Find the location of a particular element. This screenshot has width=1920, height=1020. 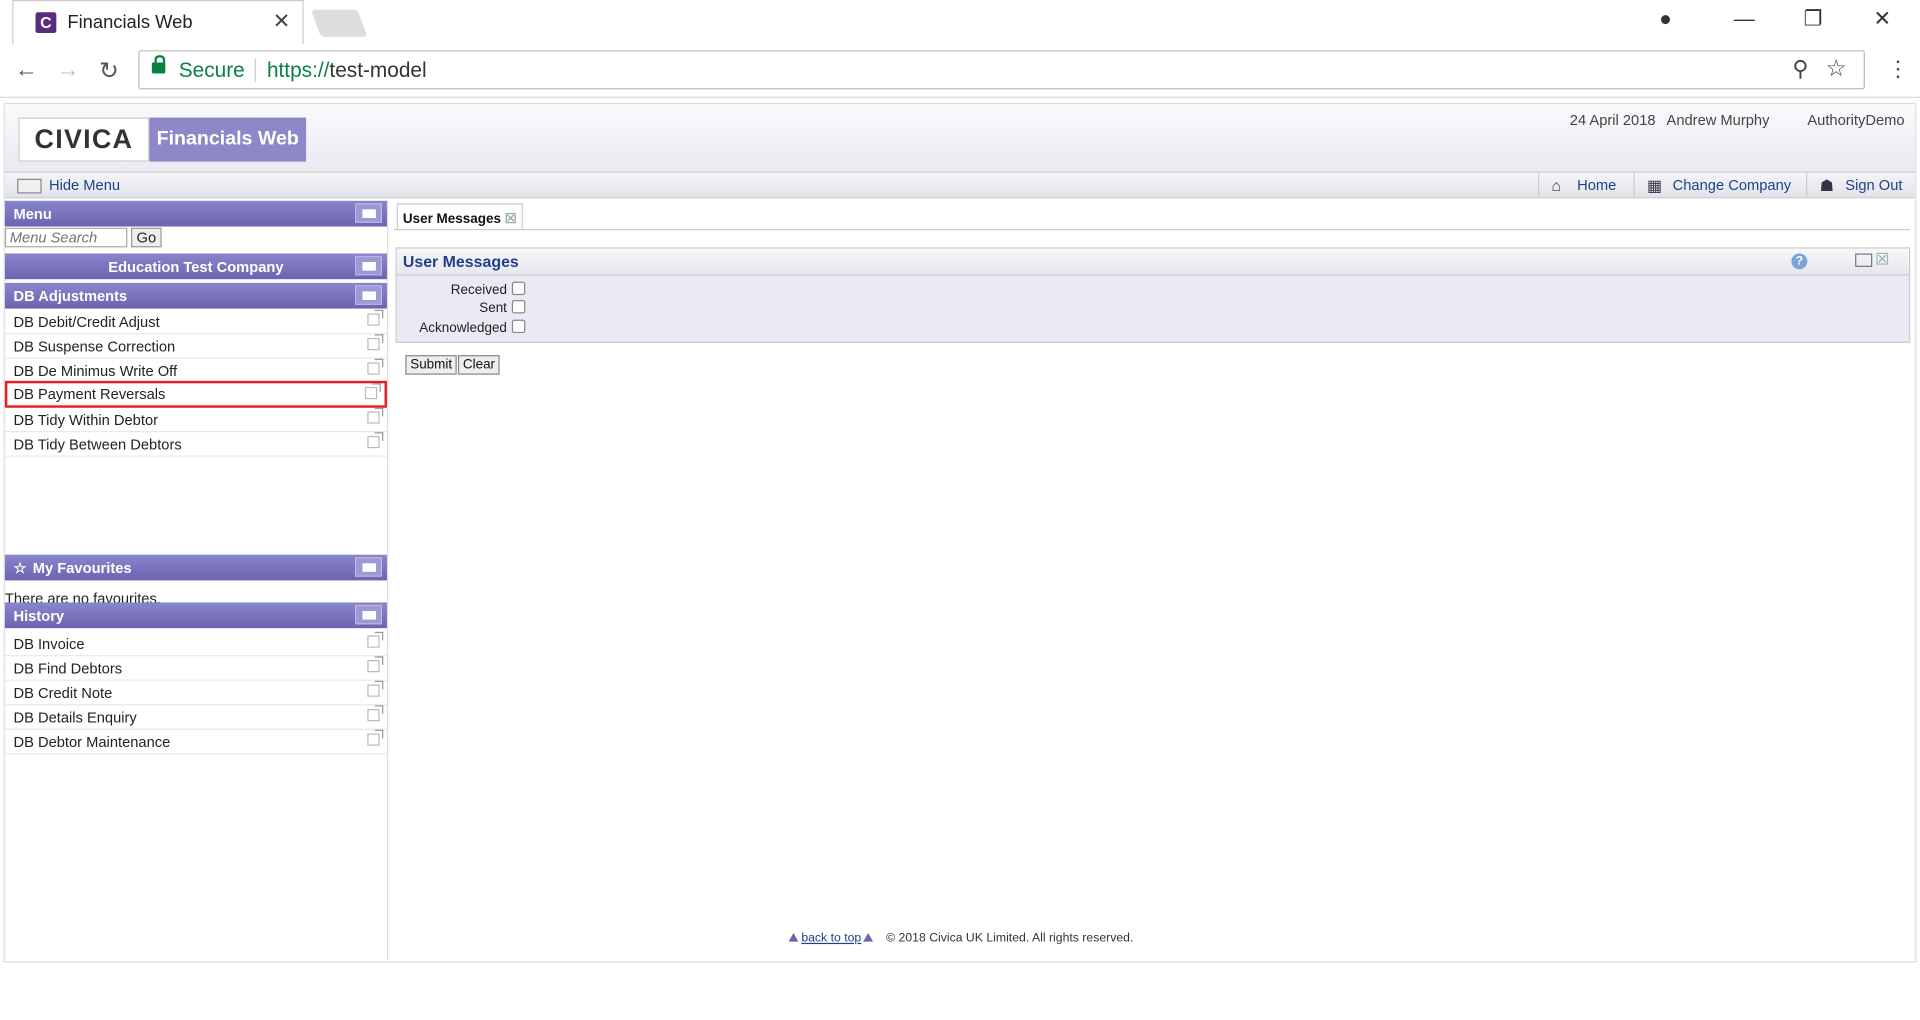

tab-user-messages: User Messages ☒ is located at coordinates (459, 217).